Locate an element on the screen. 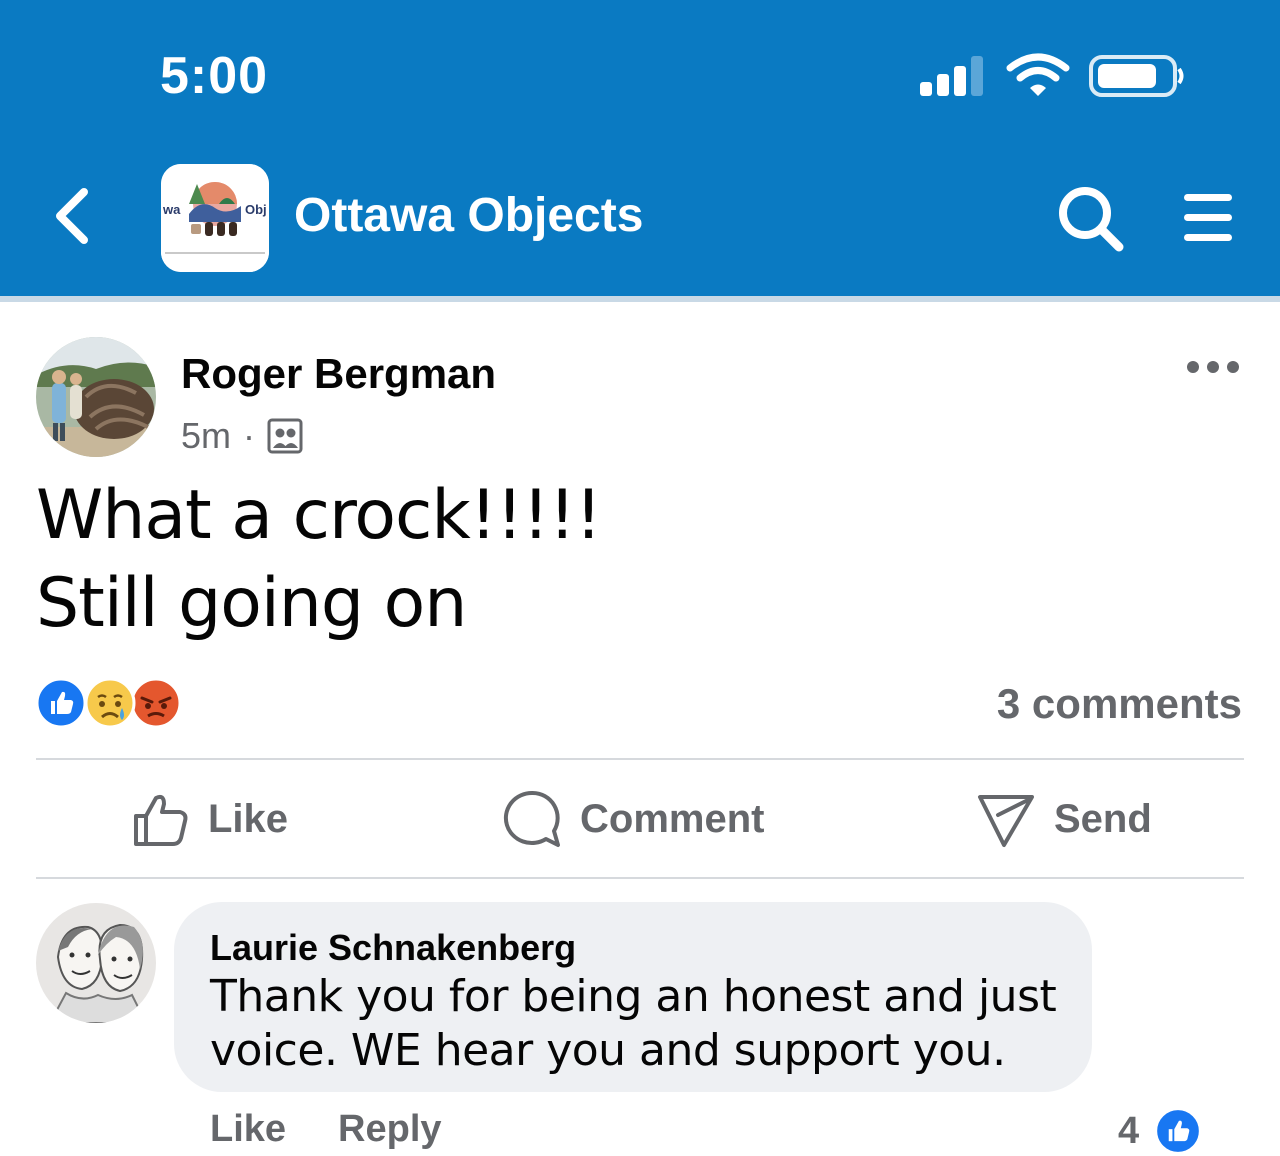 This screenshot has width=1280, height=1156. author-avatar-image is located at coordinates (96, 397).